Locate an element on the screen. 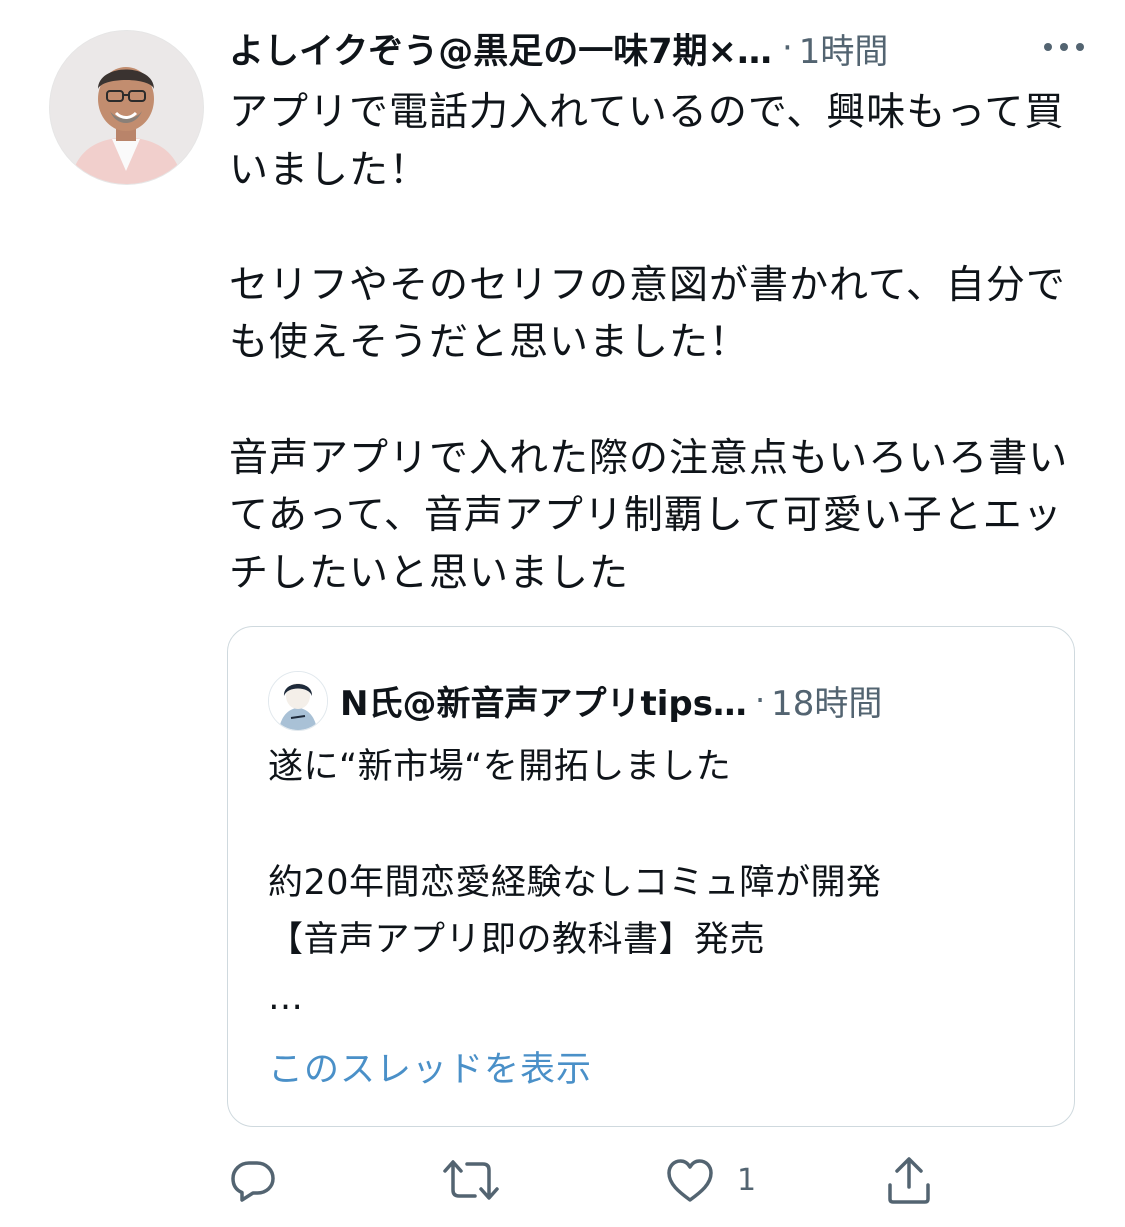 This screenshot has height=1227, width=1125. show-thread-link: このスレッドを表示 is located at coordinates (430, 1066).